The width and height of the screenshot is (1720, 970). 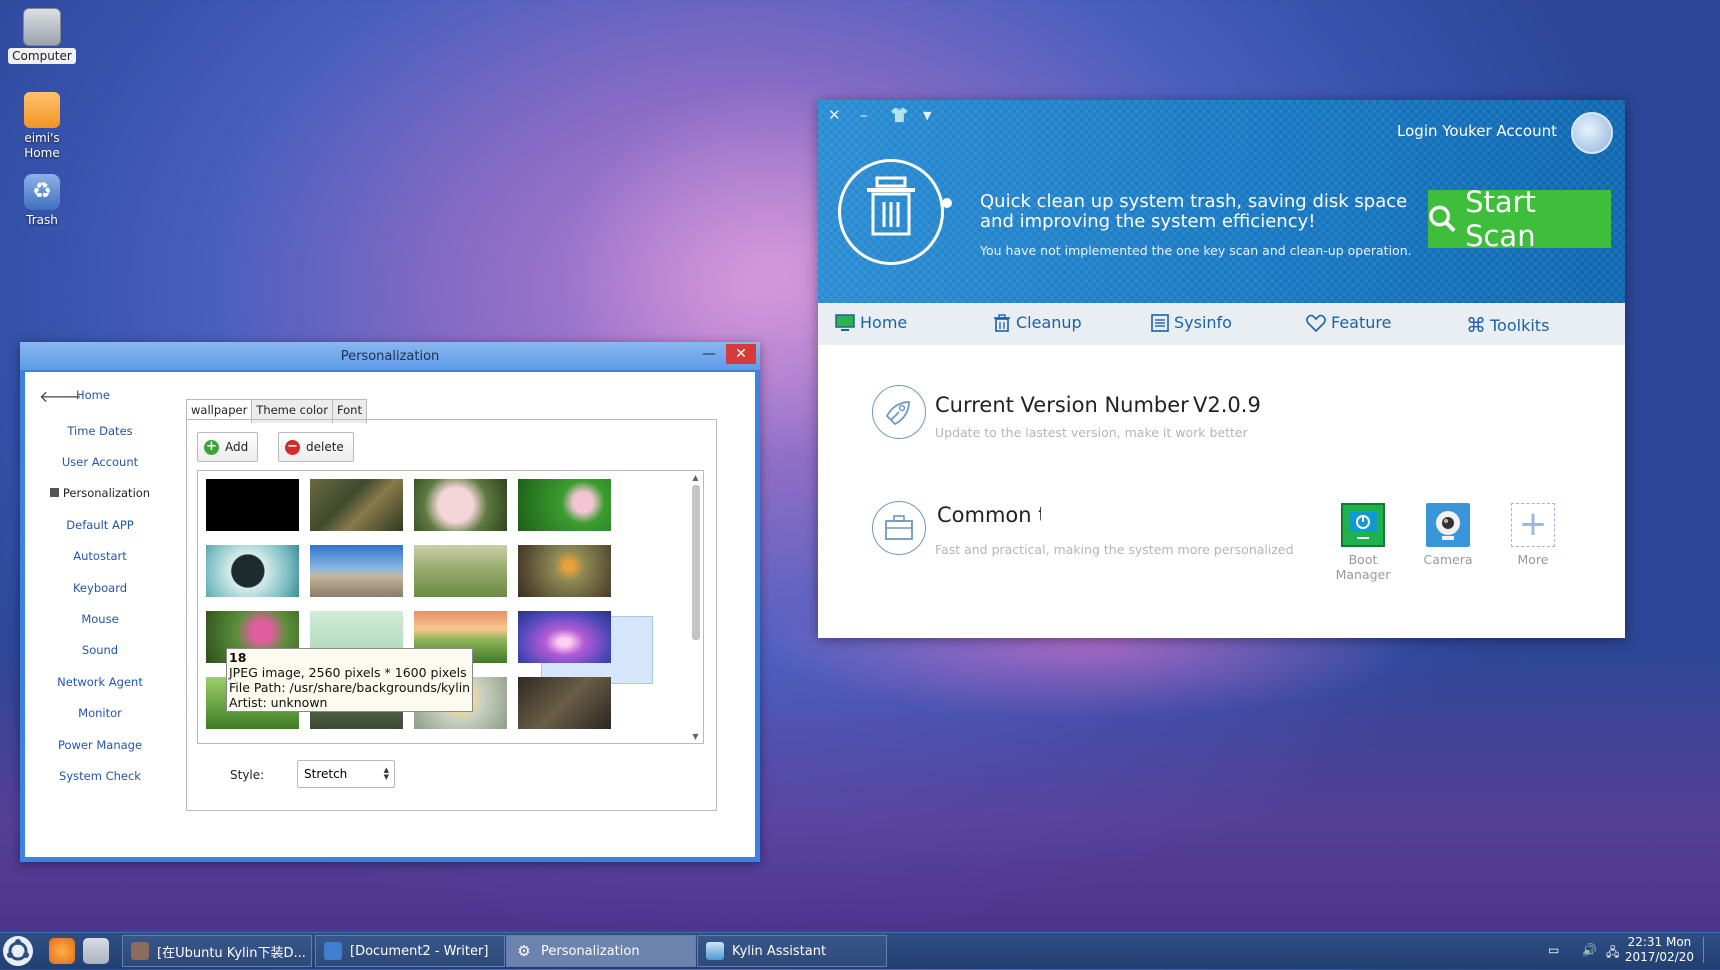 I want to click on camera-tool: Camera, so click(x=1448, y=535).